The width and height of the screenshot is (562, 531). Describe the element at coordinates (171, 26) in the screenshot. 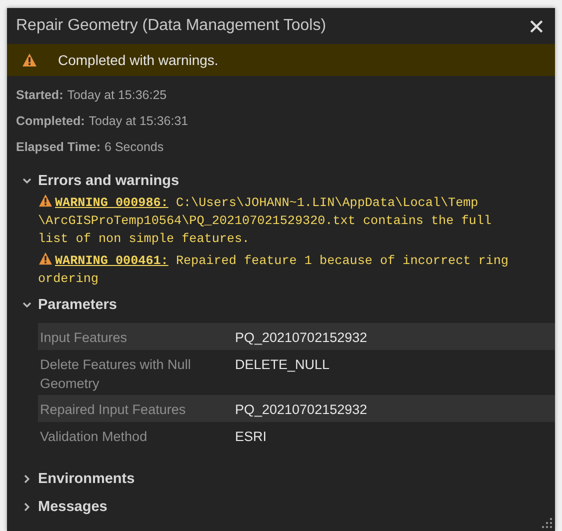

I see `window-title: Repair Geometry (Data Management Tools)` at that location.